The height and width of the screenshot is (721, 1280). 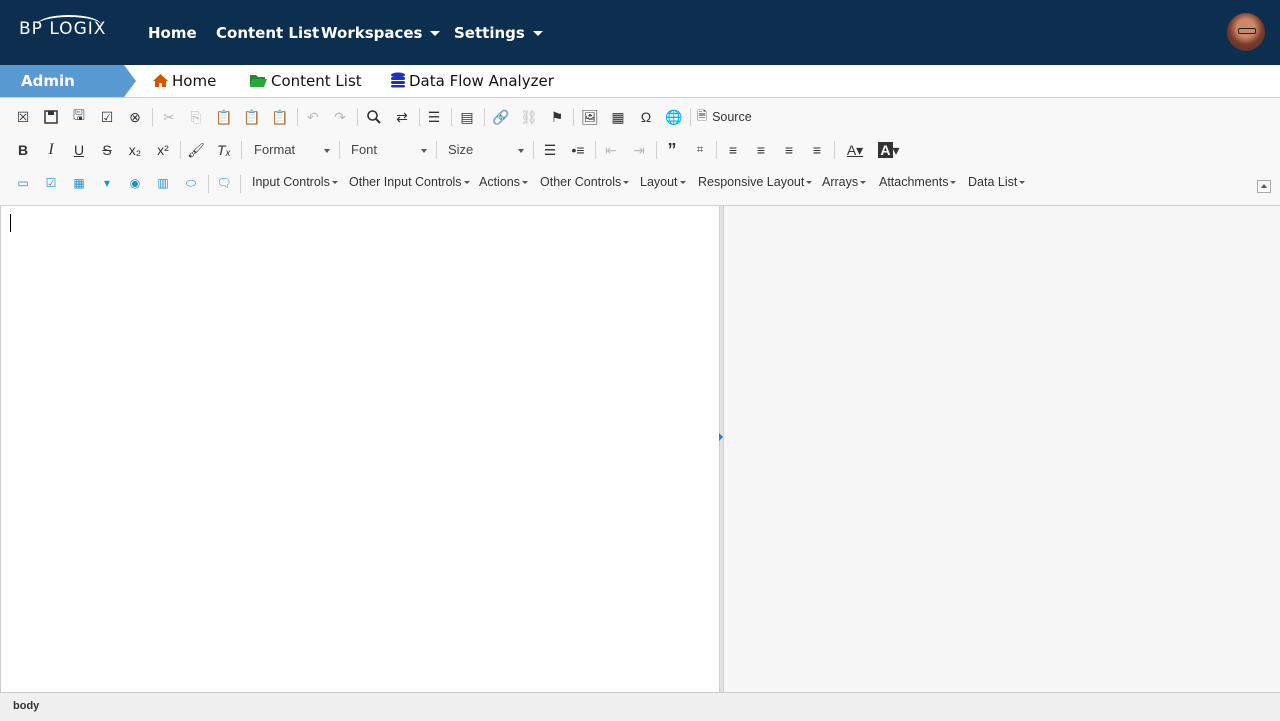 I want to click on image-icon: 🖼, so click(x=590, y=117).